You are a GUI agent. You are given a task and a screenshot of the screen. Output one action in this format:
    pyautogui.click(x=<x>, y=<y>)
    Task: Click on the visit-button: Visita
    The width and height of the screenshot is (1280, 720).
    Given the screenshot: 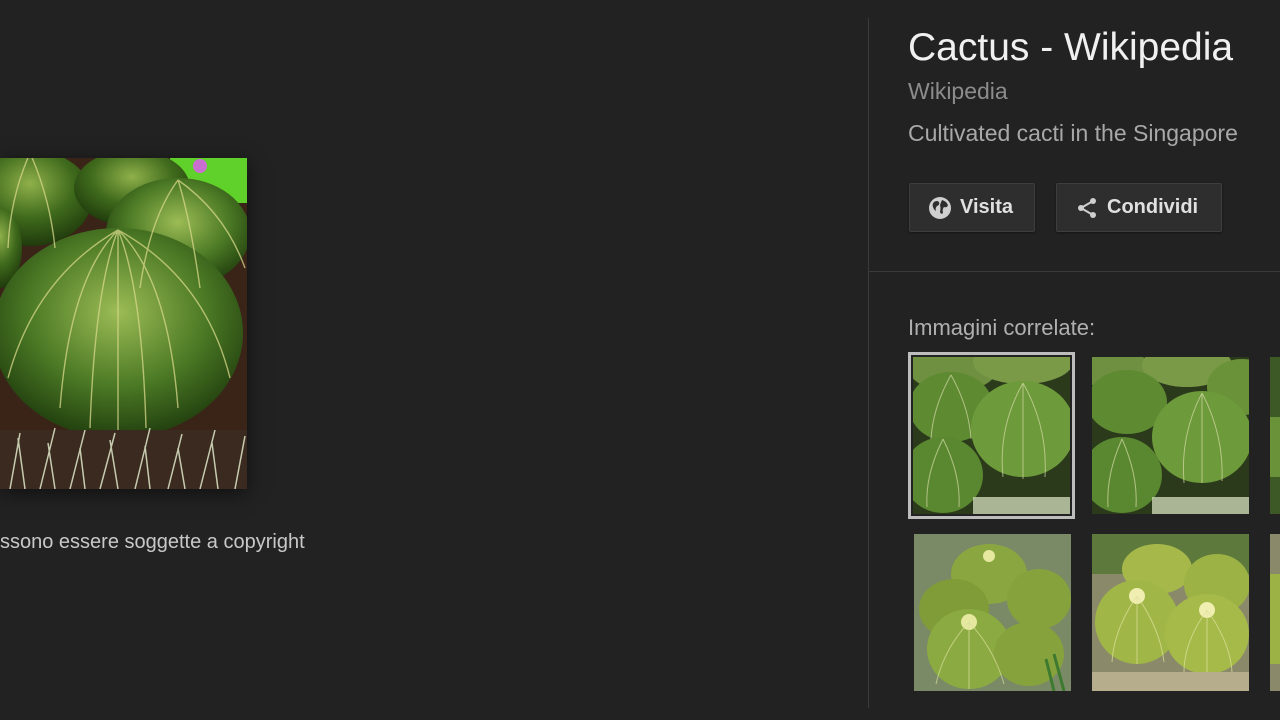 What is the action you would take?
    pyautogui.click(x=972, y=207)
    